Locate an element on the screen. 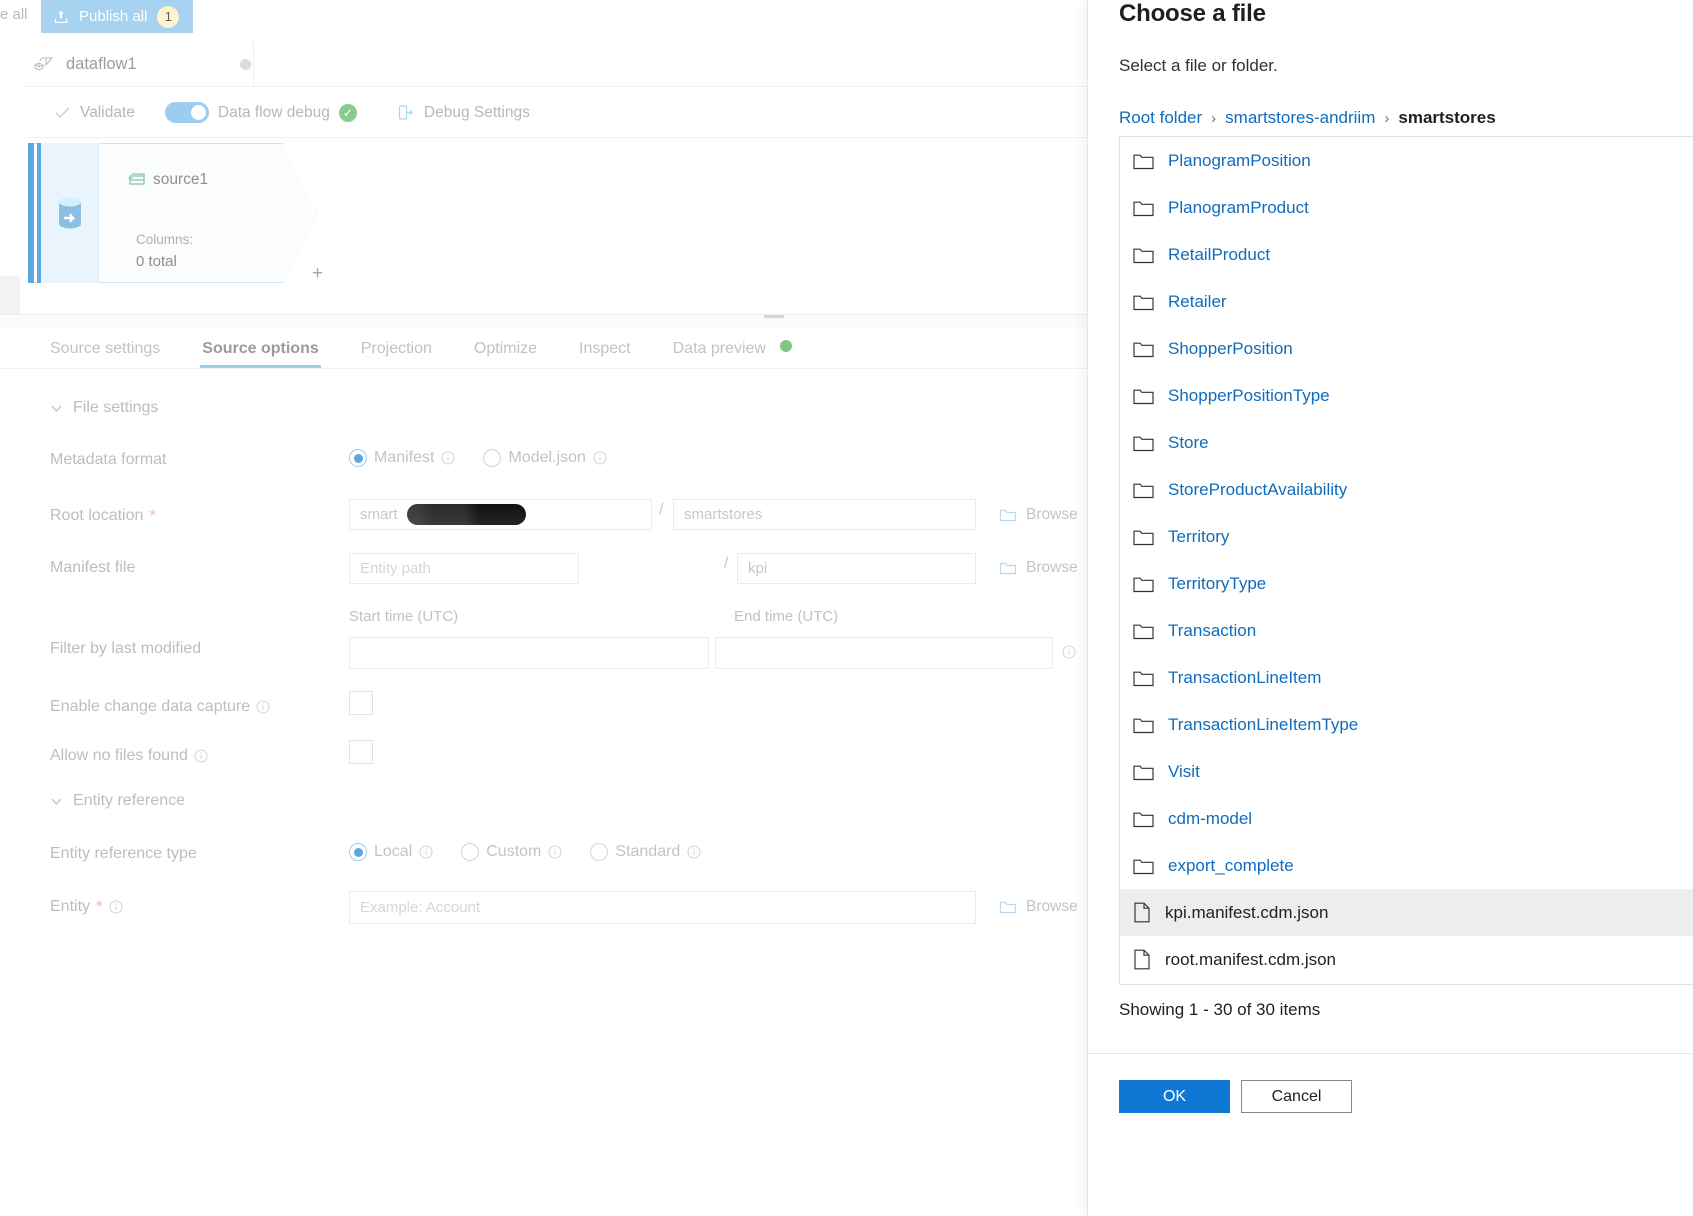  folder-list-item: PlanogramPosition is located at coordinates (1406, 160).